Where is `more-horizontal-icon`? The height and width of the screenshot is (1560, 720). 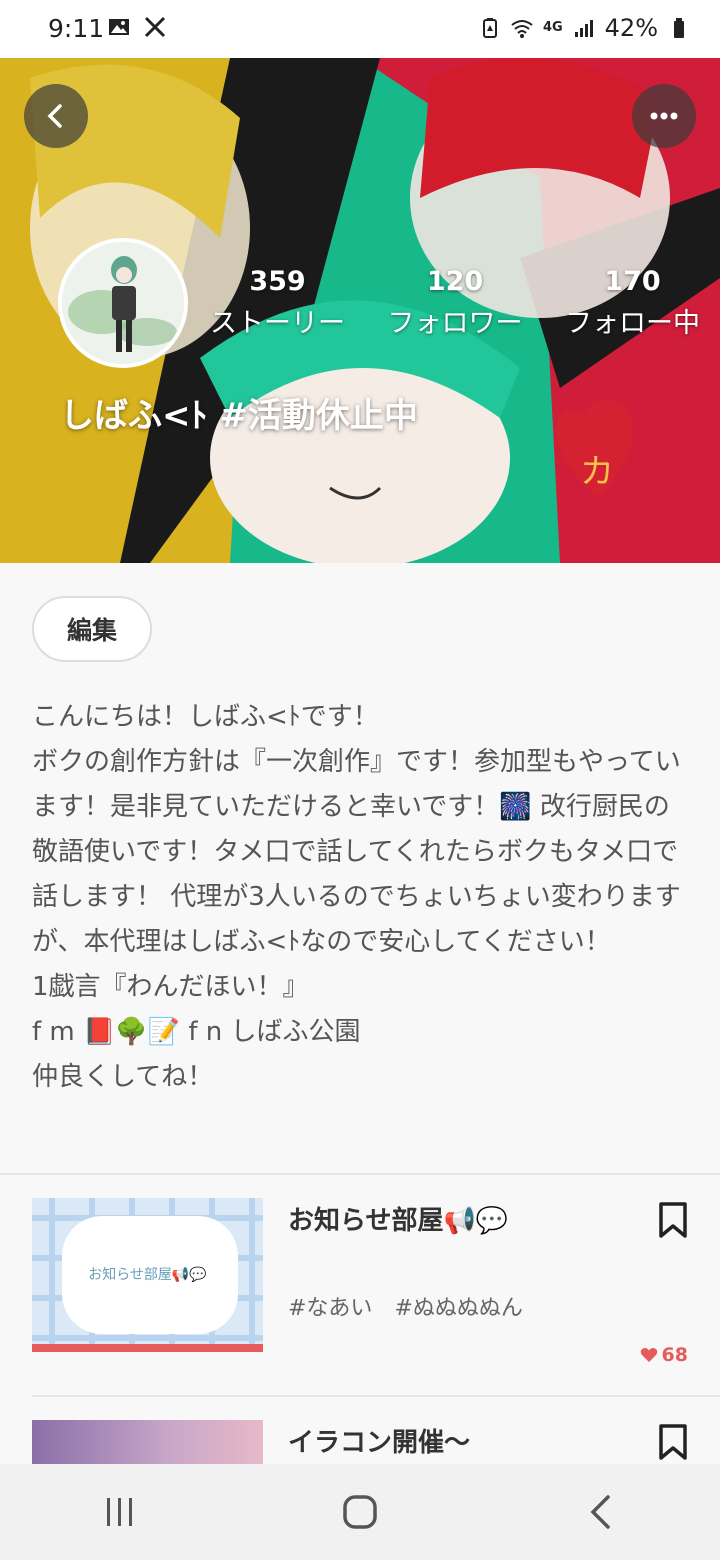
more-horizontal-icon is located at coordinates (664, 116).